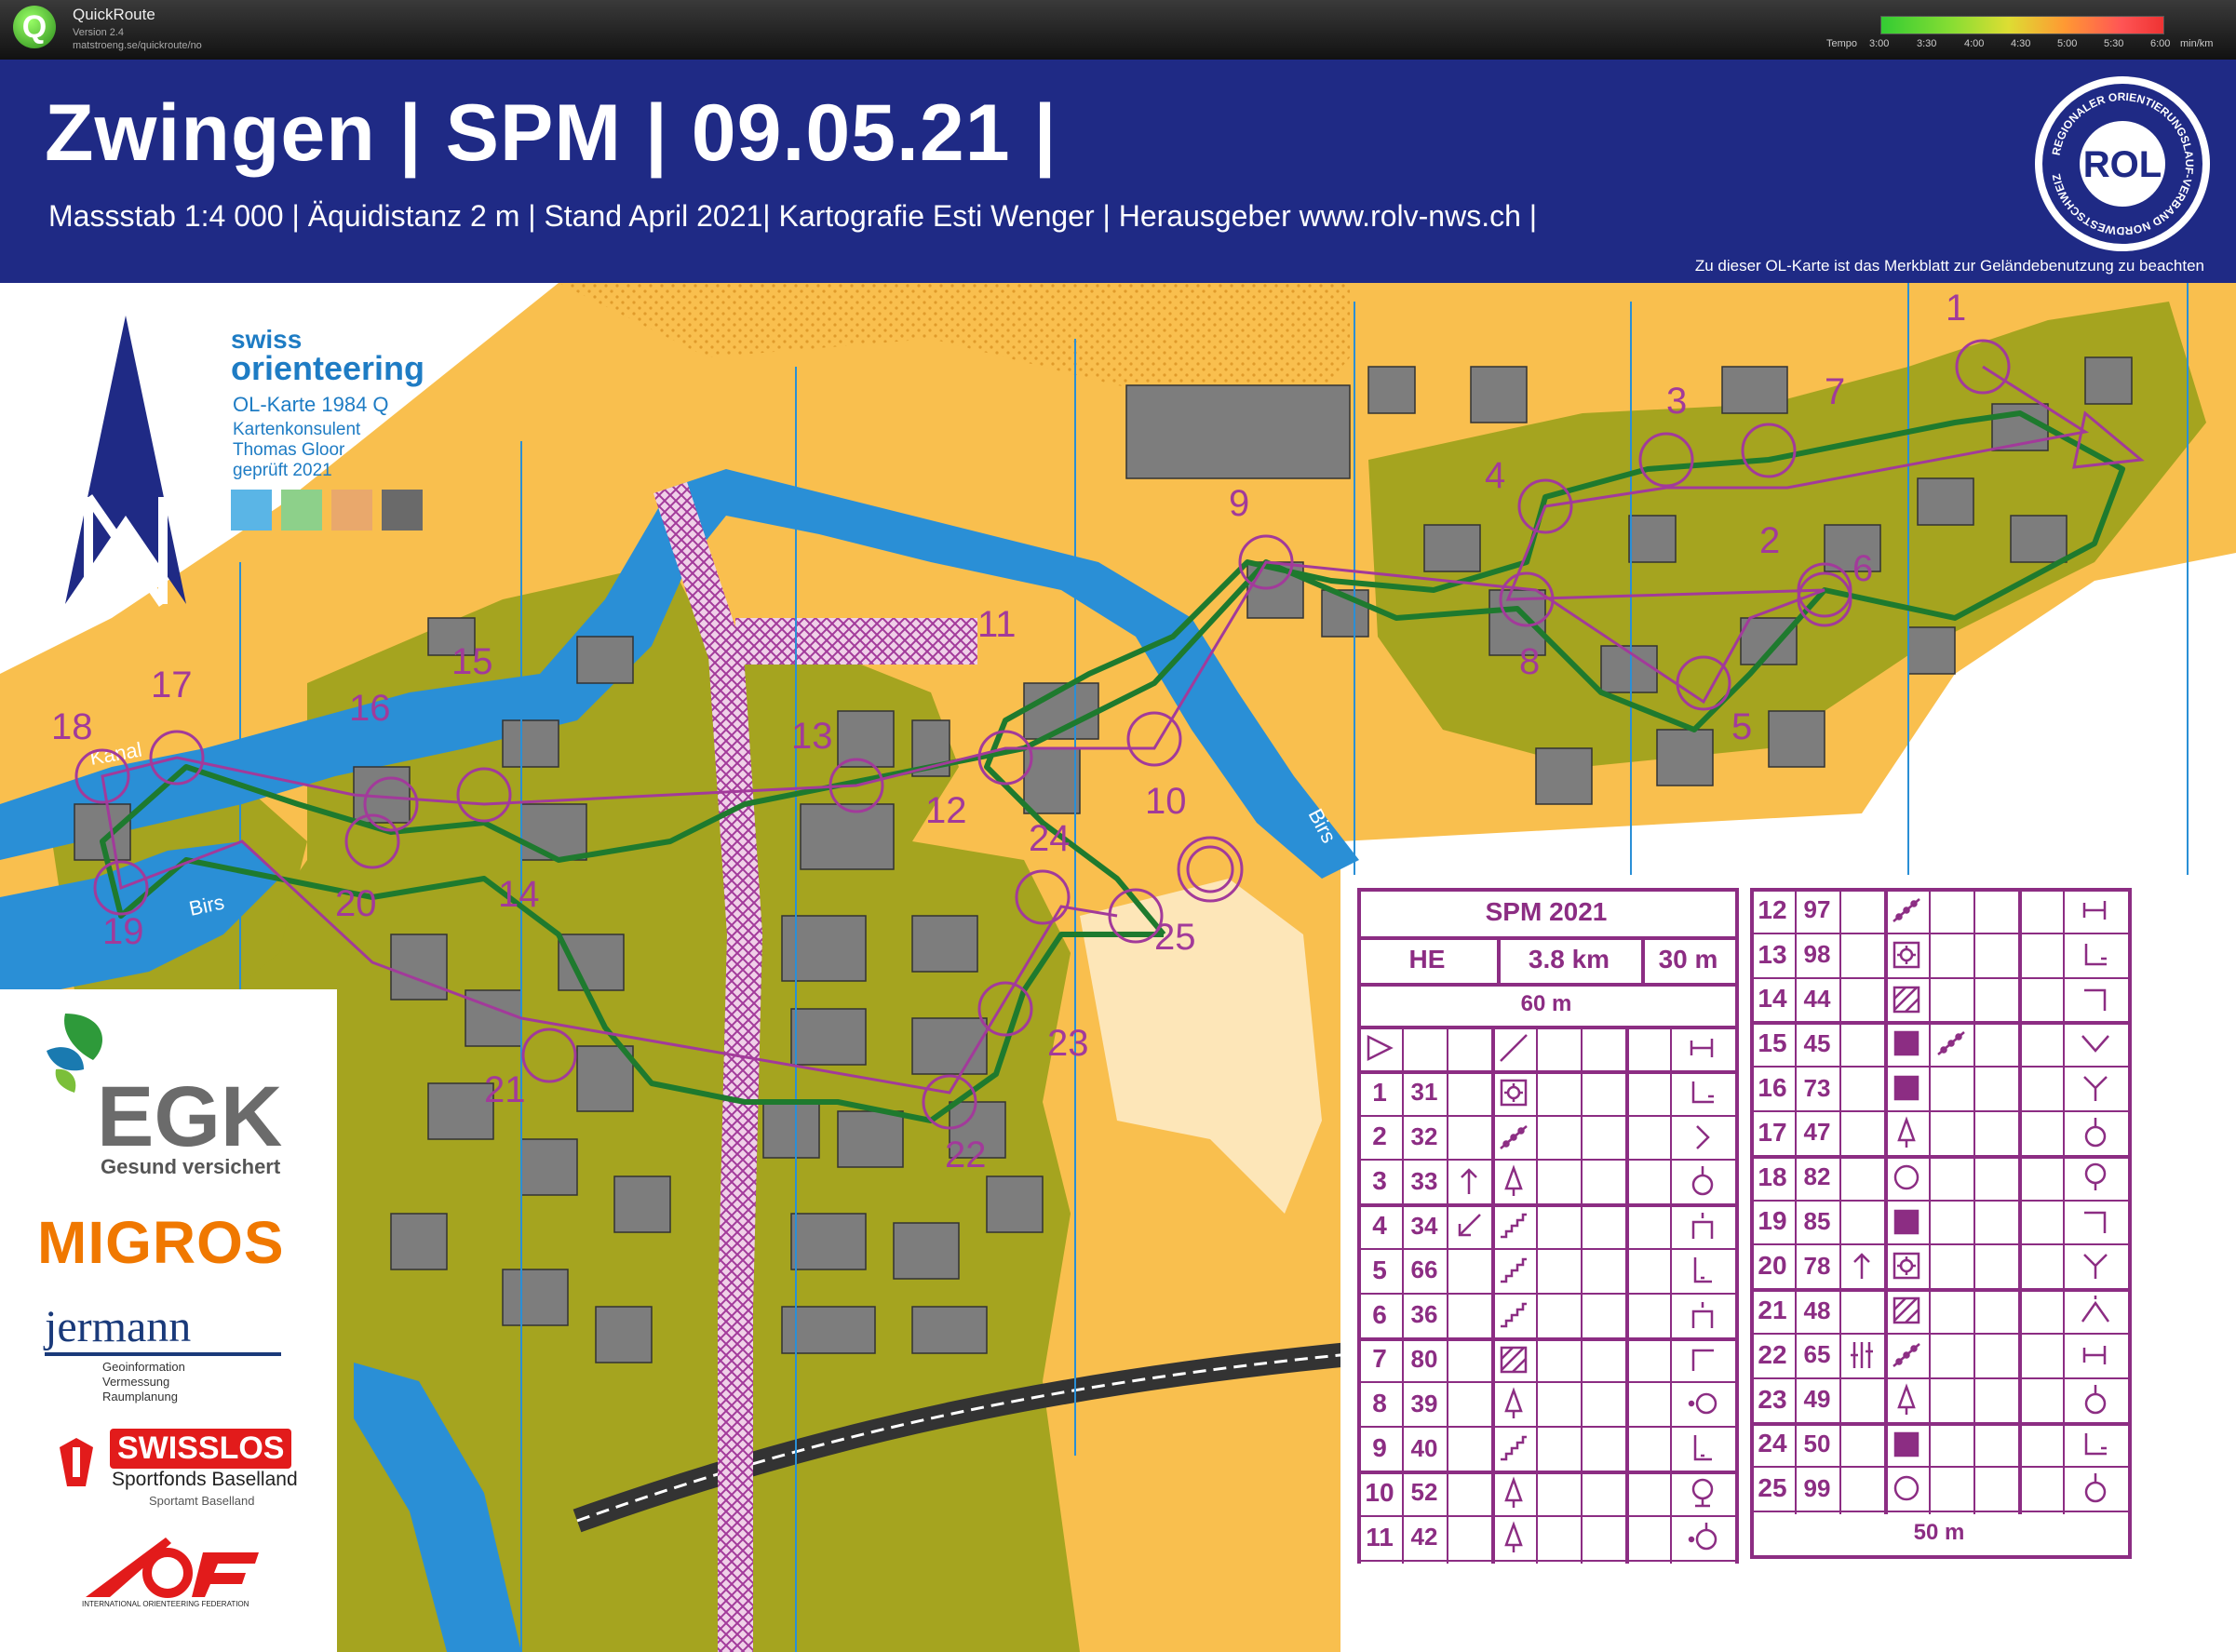  Describe the element at coordinates (1773, 1399) in the screenshot. I see `control-row-number: 23` at that location.